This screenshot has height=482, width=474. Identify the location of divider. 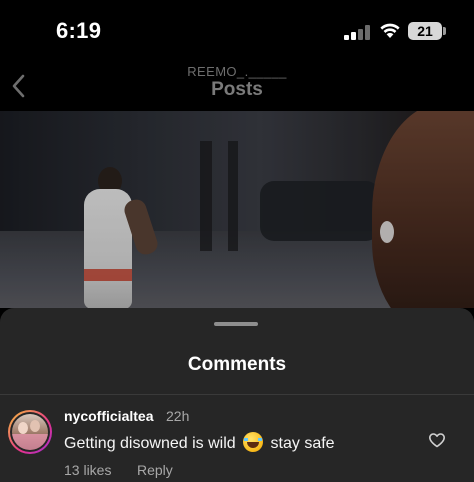
(237, 394).